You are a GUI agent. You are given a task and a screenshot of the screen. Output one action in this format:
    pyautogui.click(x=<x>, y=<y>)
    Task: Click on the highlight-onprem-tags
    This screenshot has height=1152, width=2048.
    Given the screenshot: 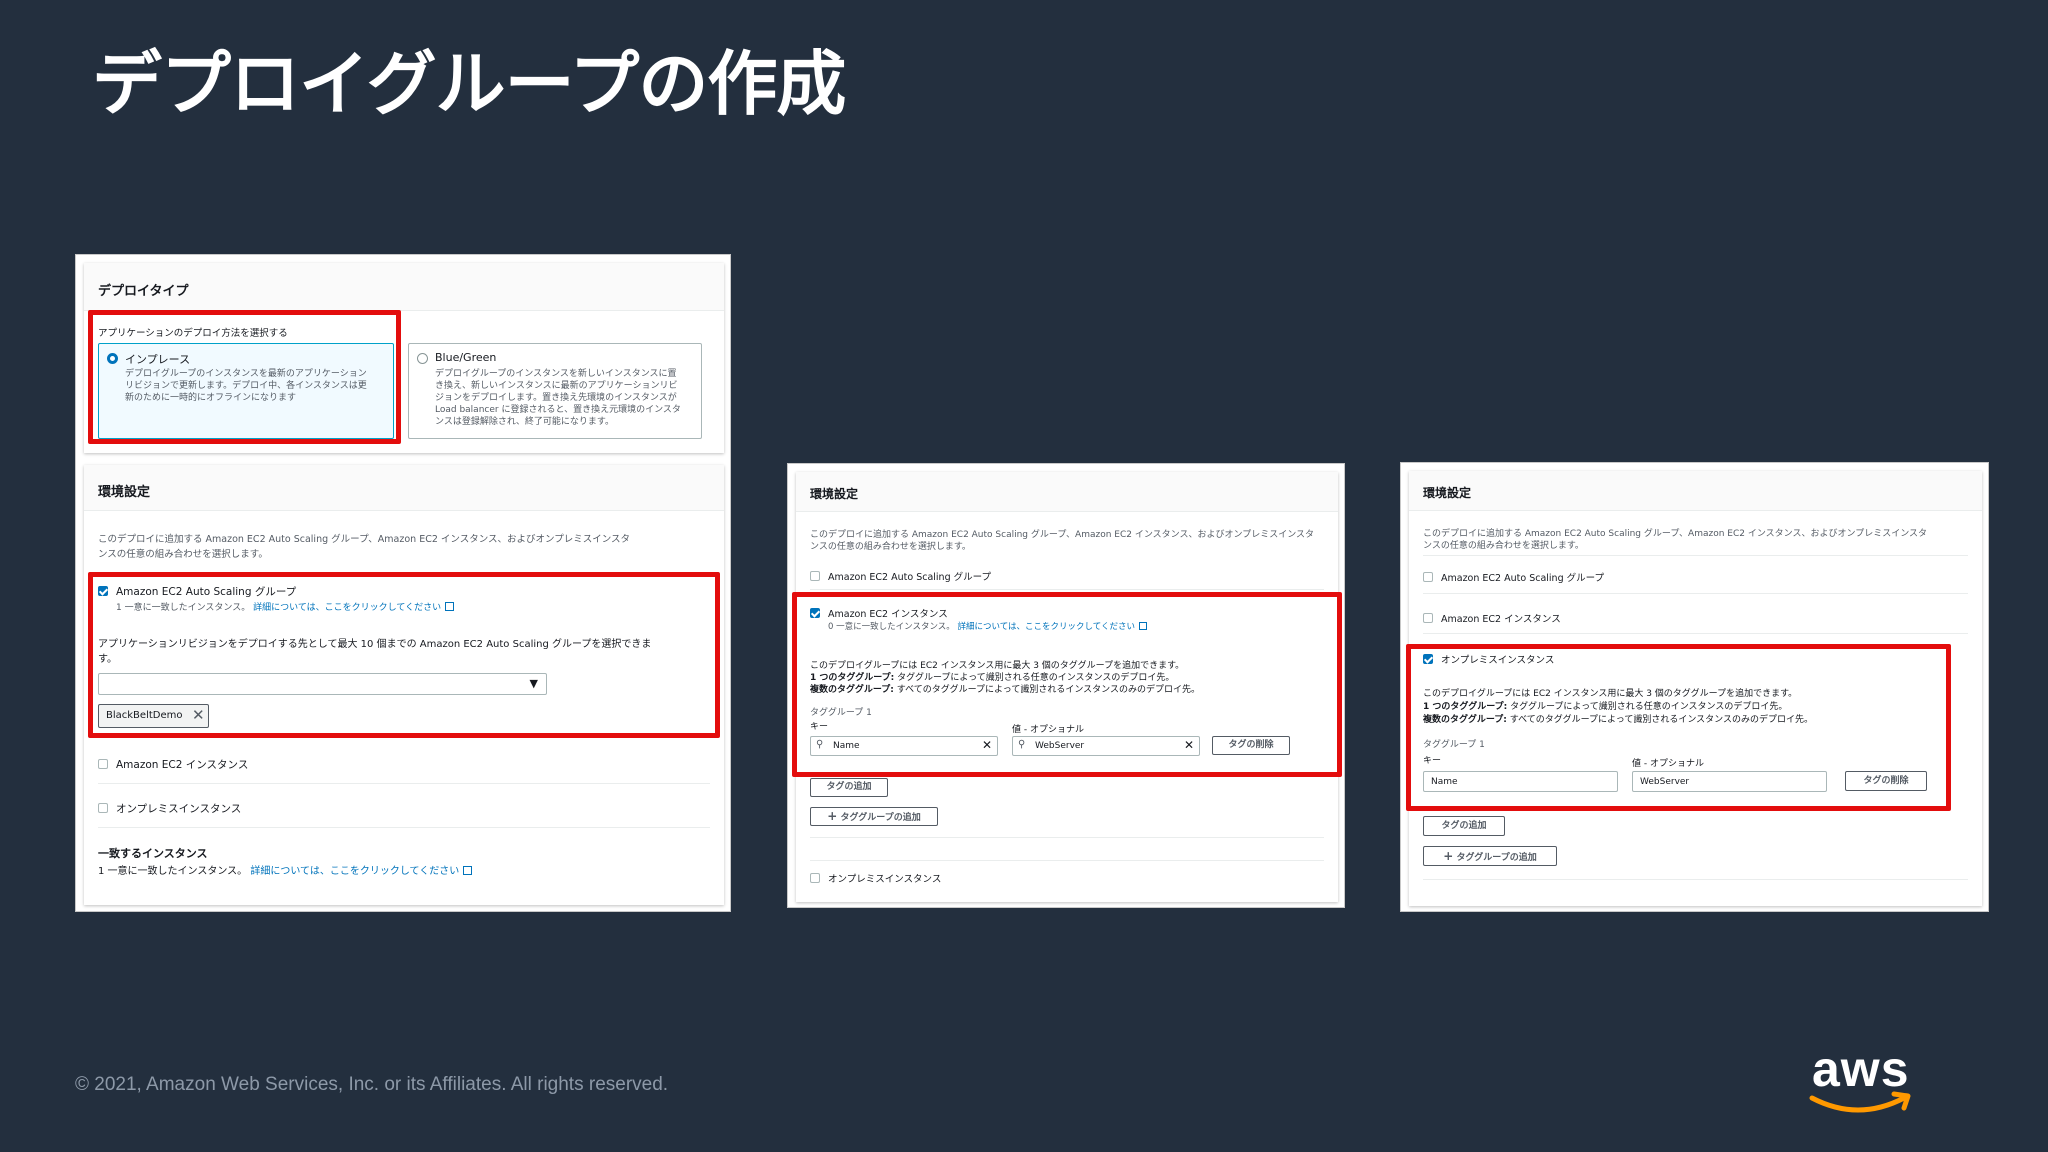 What is the action you would take?
    pyautogui.click(x=1678, y=727)
    